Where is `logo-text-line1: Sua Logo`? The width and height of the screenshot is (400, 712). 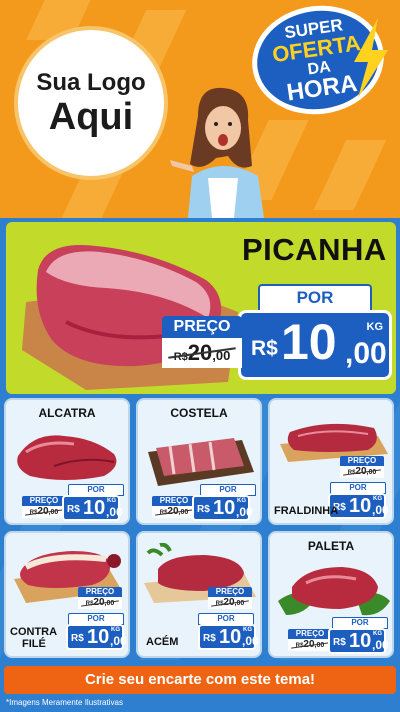 logo-text-line1: Sua Logo is located at coordinates (91, 82).